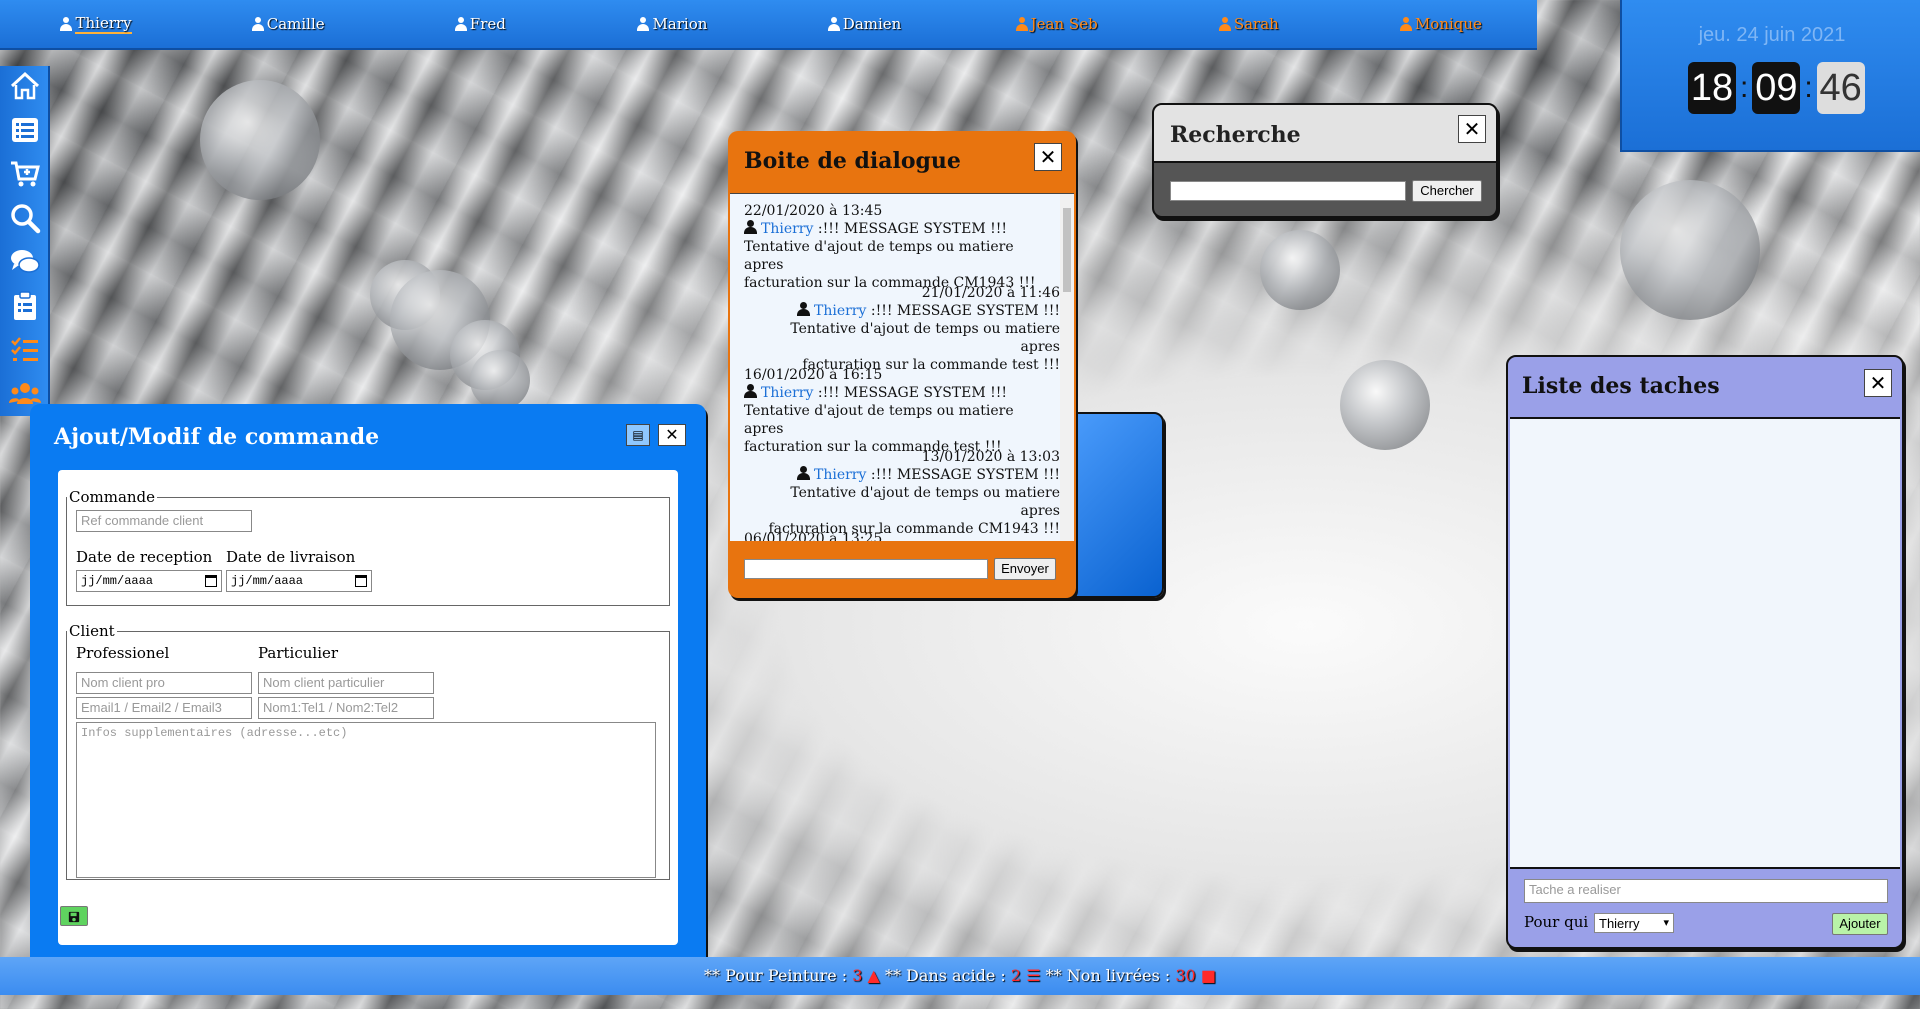 This screenshot has height=1009, width=1920. I want to click on livraison-label: Date de livraison, so click(291, 557).